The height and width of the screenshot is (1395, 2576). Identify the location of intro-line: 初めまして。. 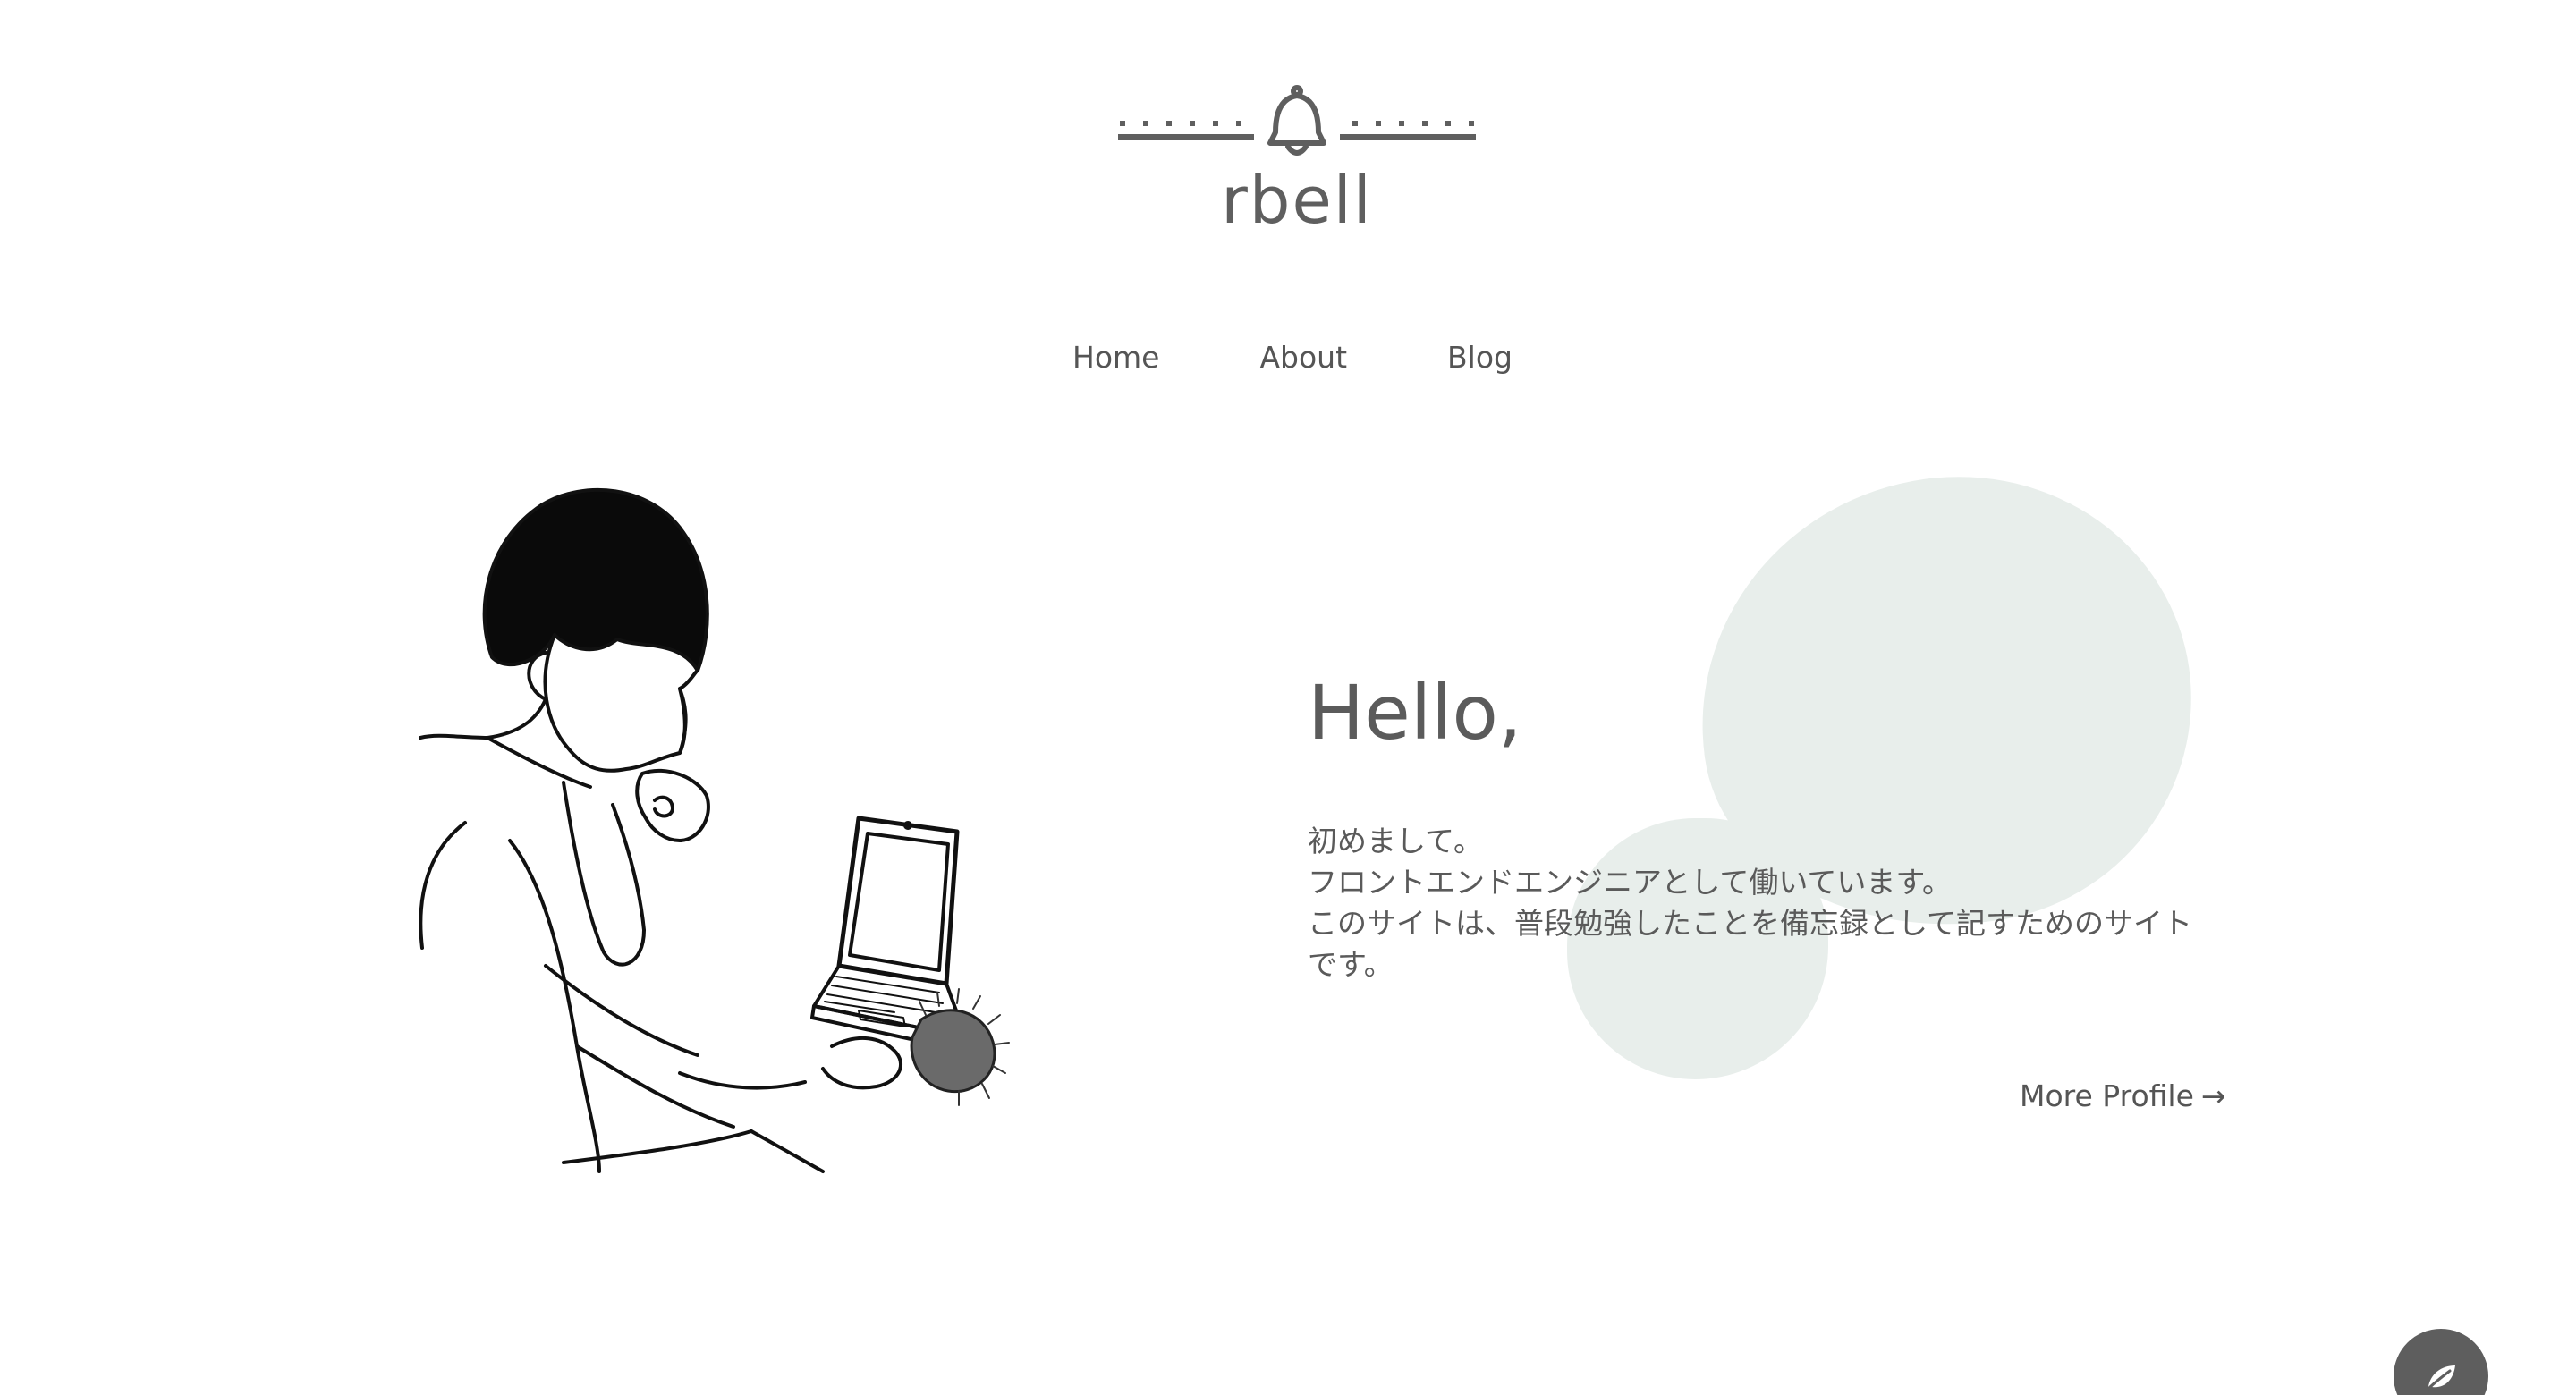
(1396, 841).